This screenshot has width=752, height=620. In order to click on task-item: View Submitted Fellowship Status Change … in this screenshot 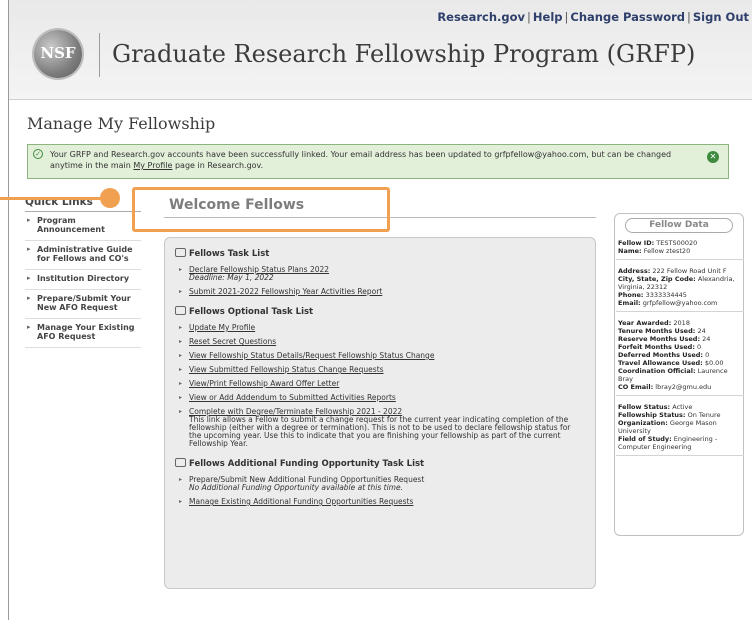, I will do `click(380, 370)`.